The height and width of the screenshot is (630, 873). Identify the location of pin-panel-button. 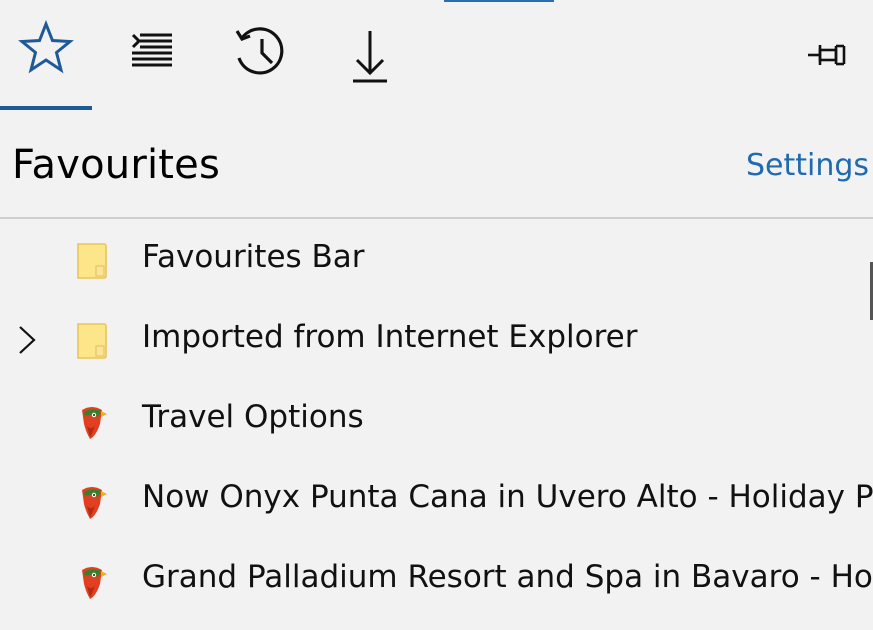
(828, 55).